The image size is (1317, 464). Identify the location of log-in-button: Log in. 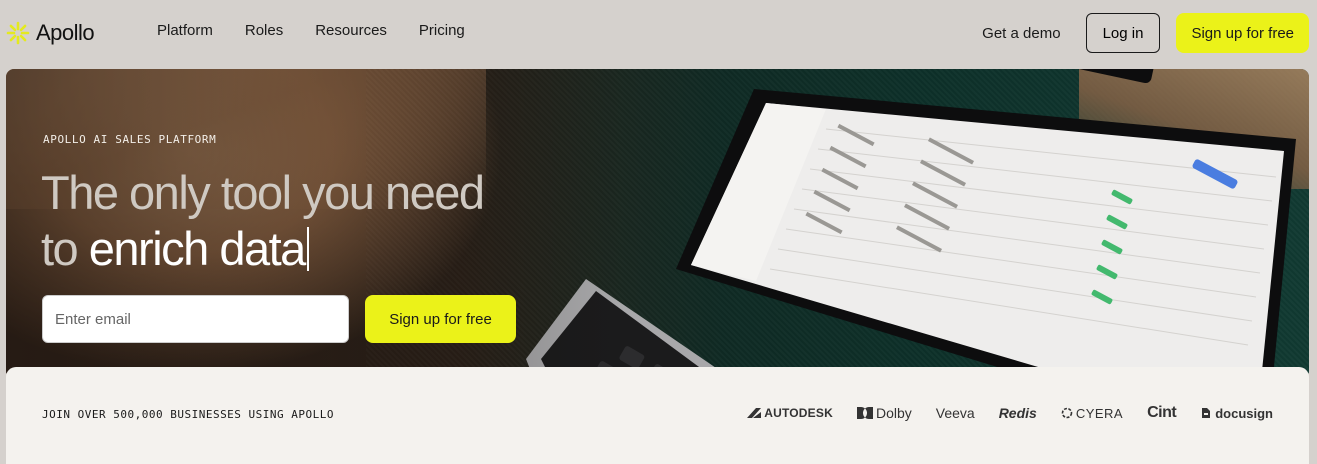
(1123, 33).